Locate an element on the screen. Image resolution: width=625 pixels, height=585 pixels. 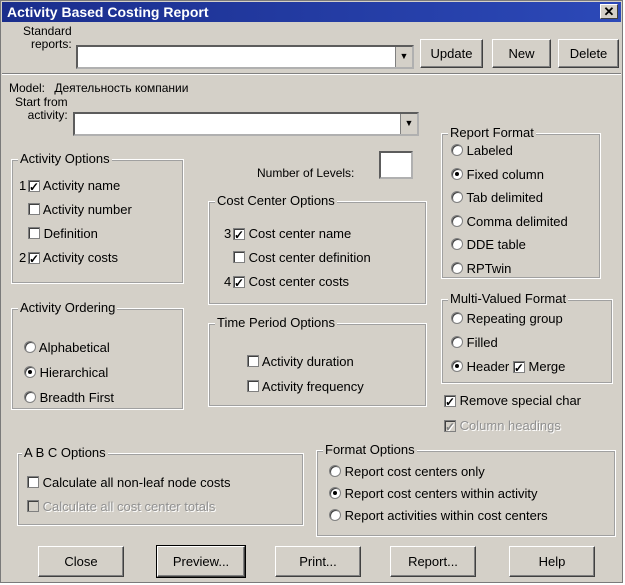
report-format-rptwin: RPTwin is located at coordinates (509, 269).